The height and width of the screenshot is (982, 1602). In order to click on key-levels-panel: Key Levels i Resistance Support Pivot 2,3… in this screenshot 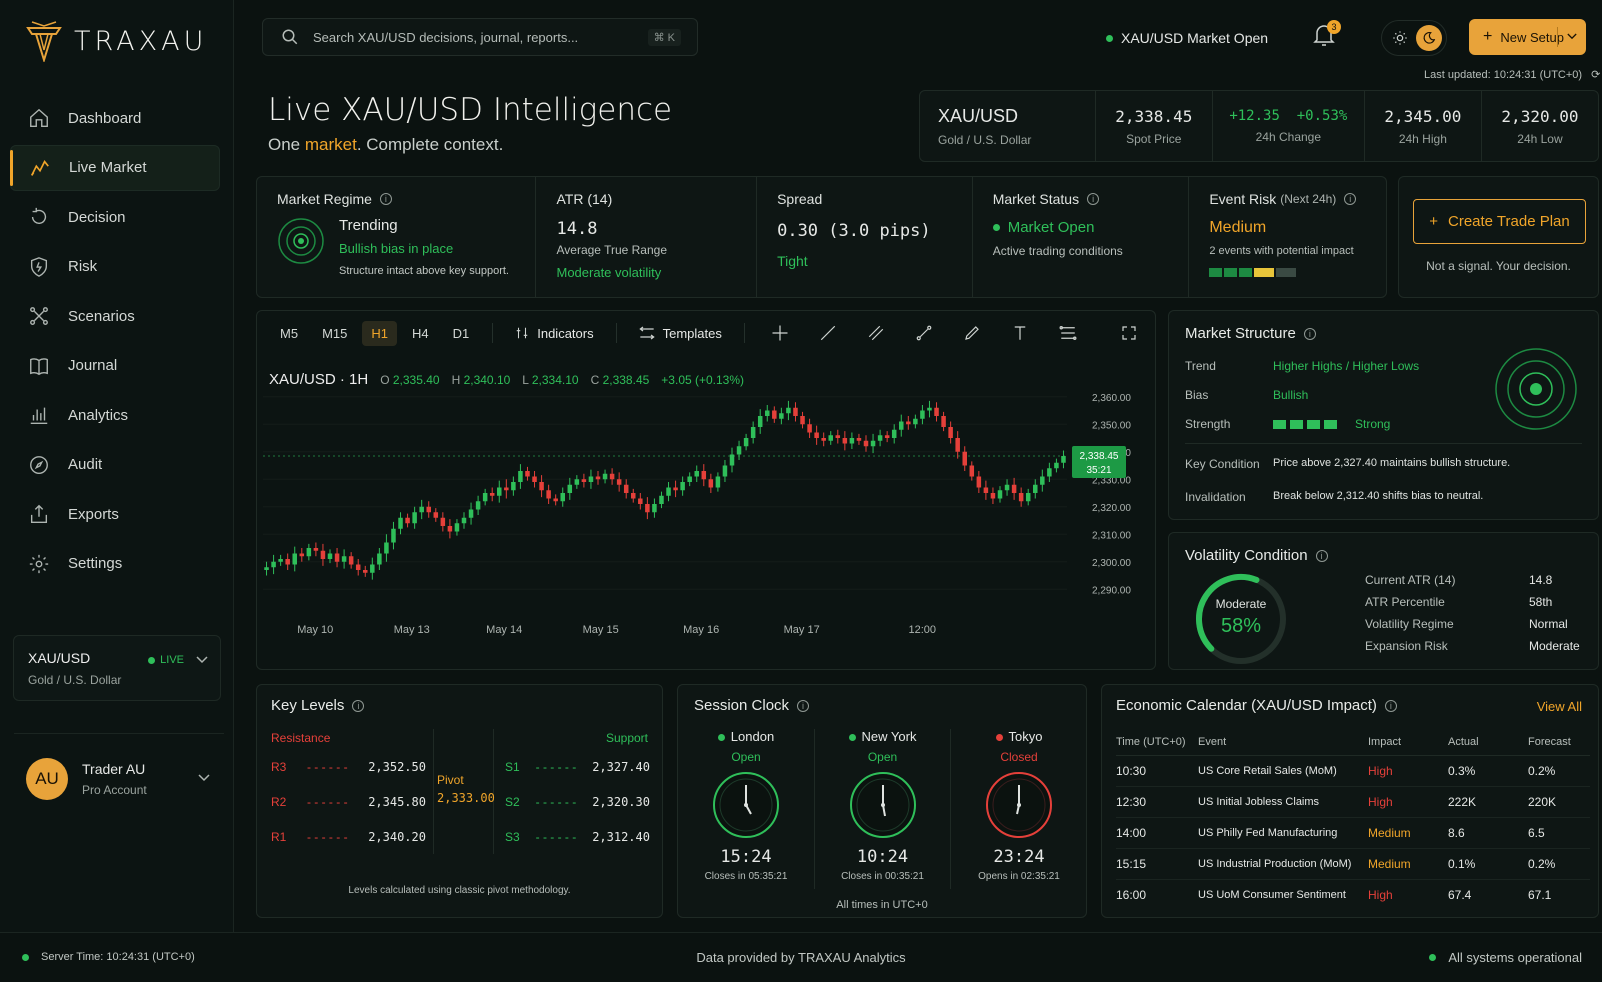, I will do `click(459, 801)`.